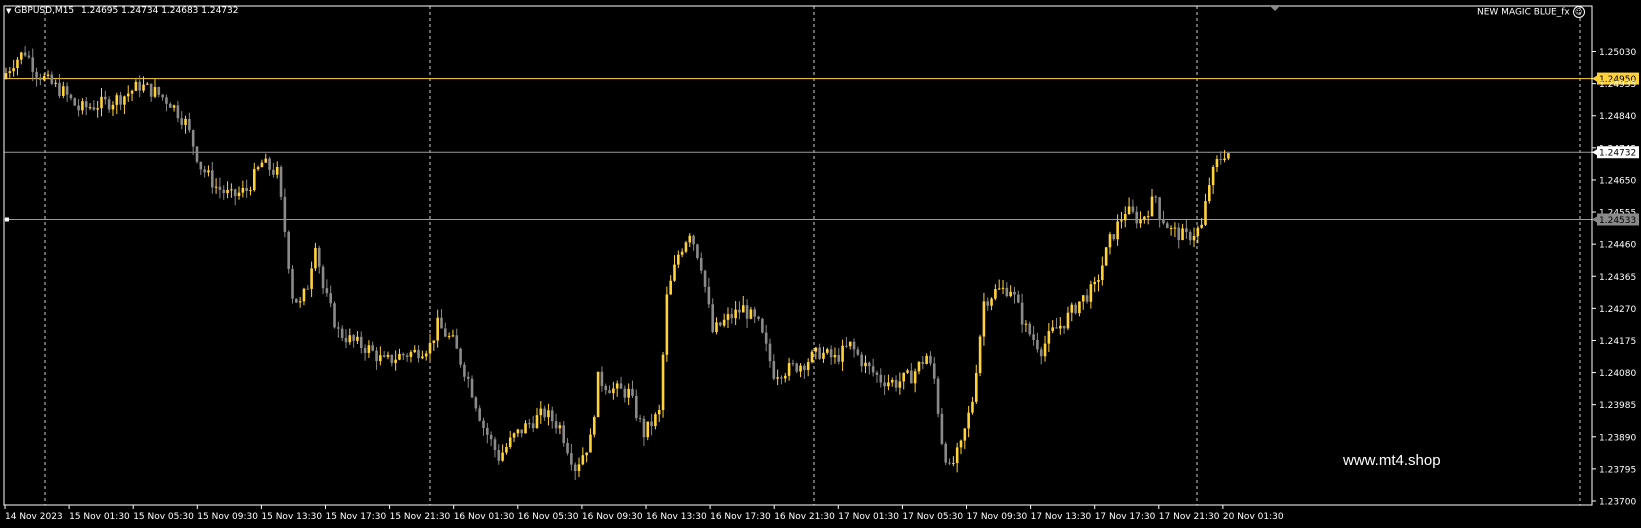 This screenshot has width=1641, height=528. I want to click on time-label: 16 Nov 01:30, so click(484, 517).